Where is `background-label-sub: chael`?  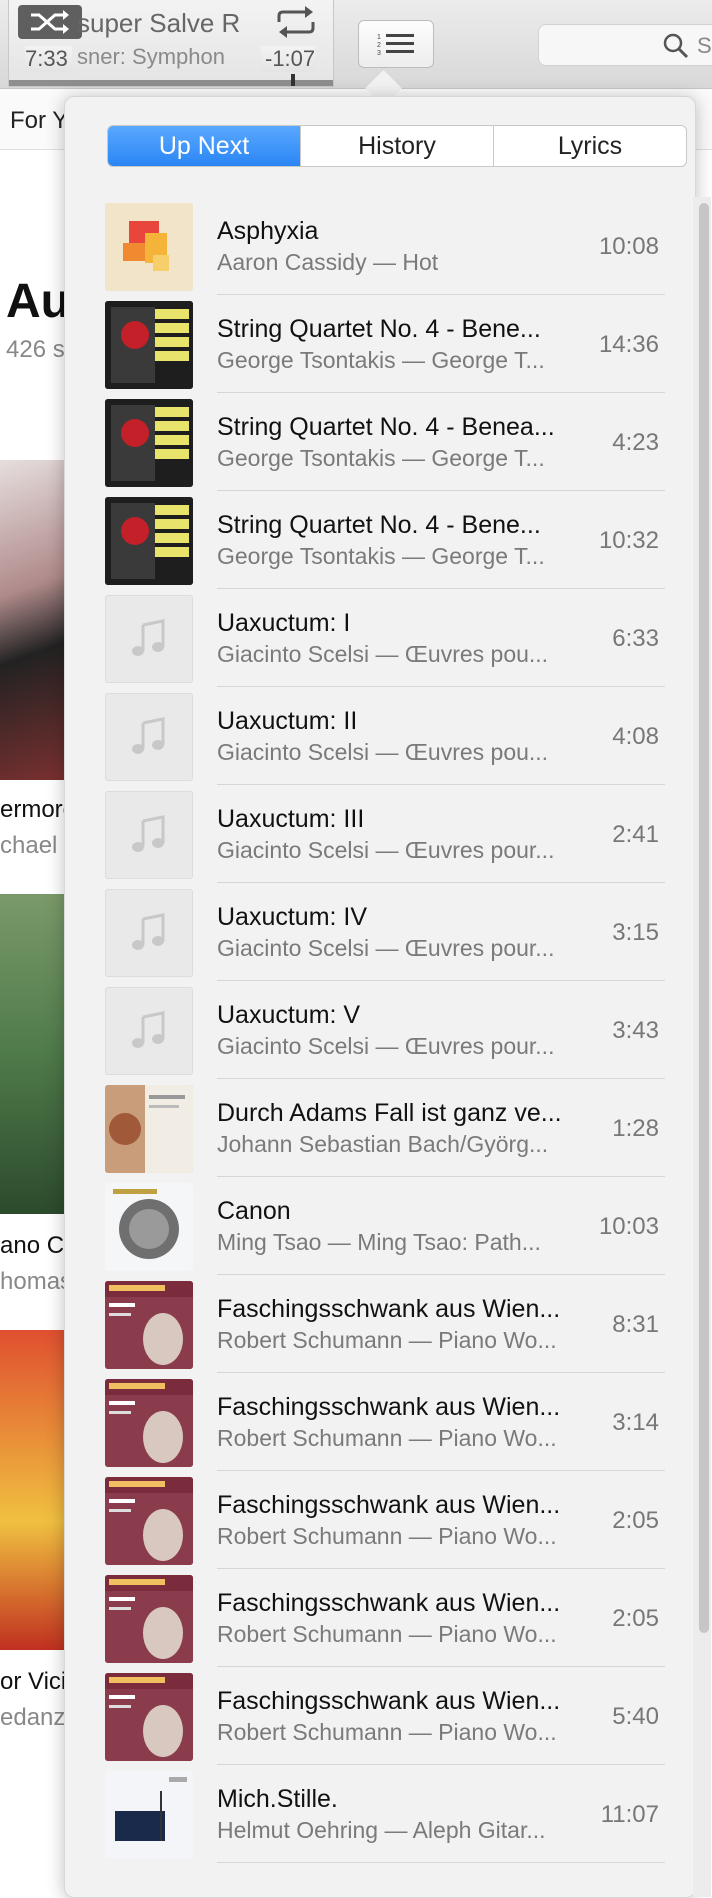
background-label-sub: chael is located at coordinates (29, 845).